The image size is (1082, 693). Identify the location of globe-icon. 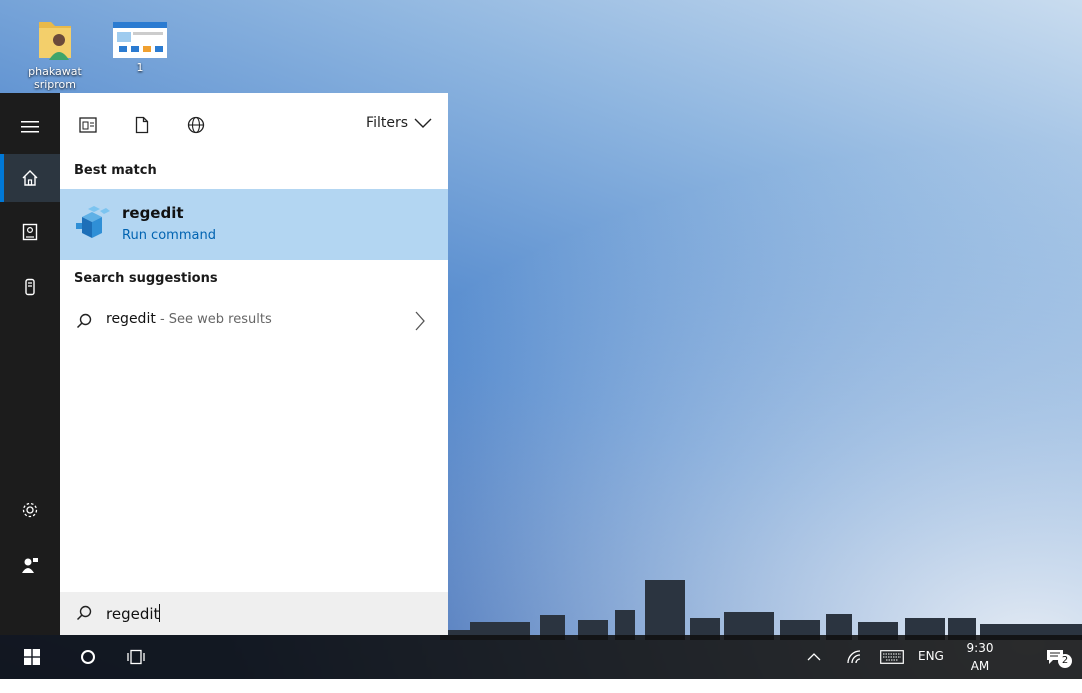
(196, 125).